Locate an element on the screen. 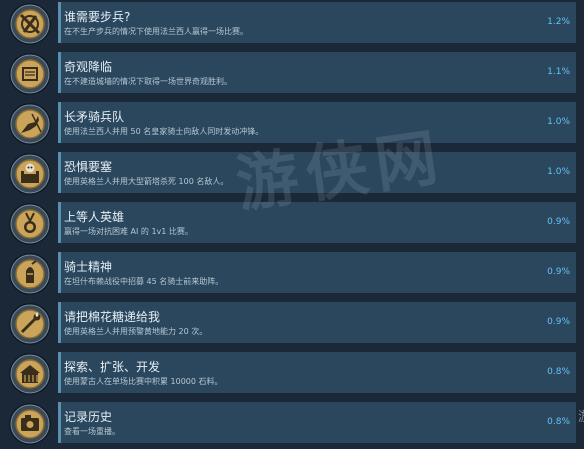  achievement-row: 请把棉花糖递给我使用英格兰人并用预警黄地能力 20 次。 0.9% is located at coordinates (292, 324).